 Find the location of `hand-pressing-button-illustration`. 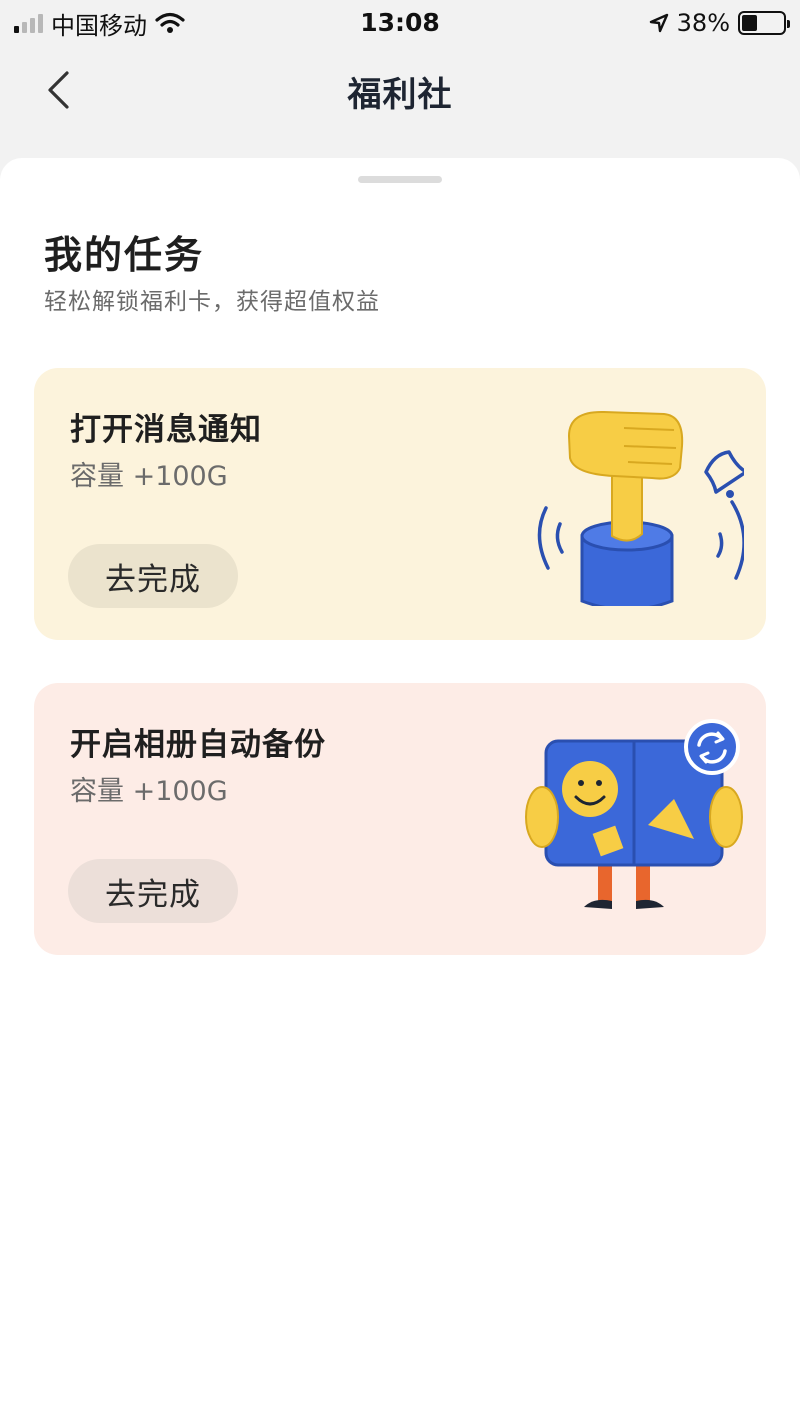

hand-pressing-button-illustration is located at coordinates (640, 508).